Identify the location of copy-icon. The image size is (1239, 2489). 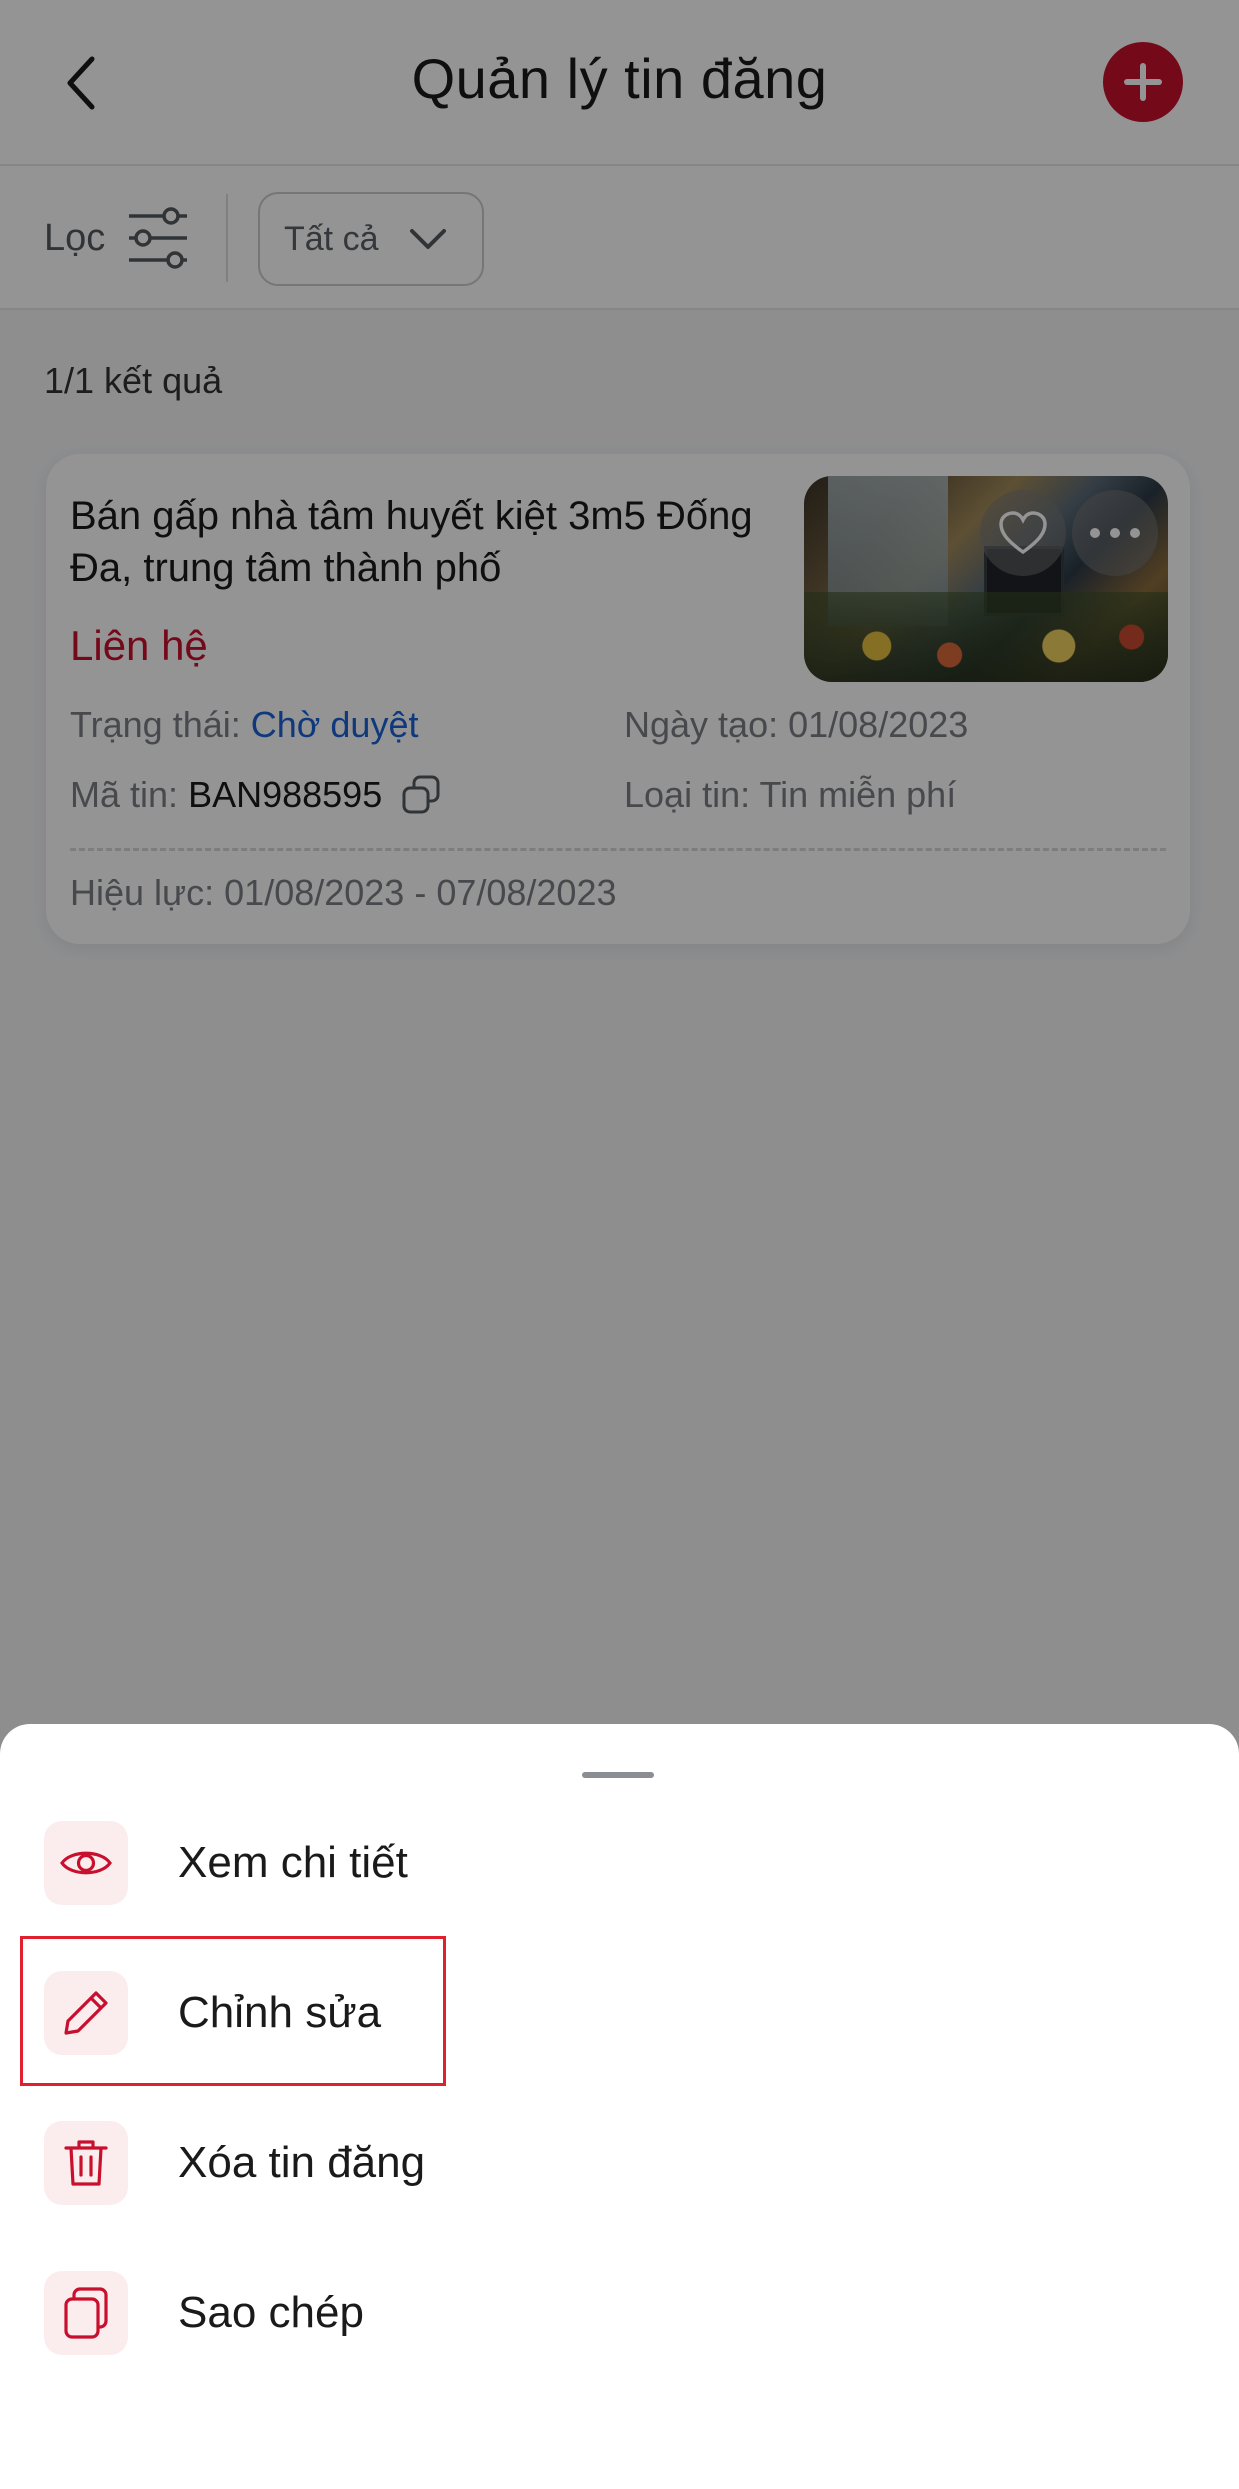
(86, 2313).